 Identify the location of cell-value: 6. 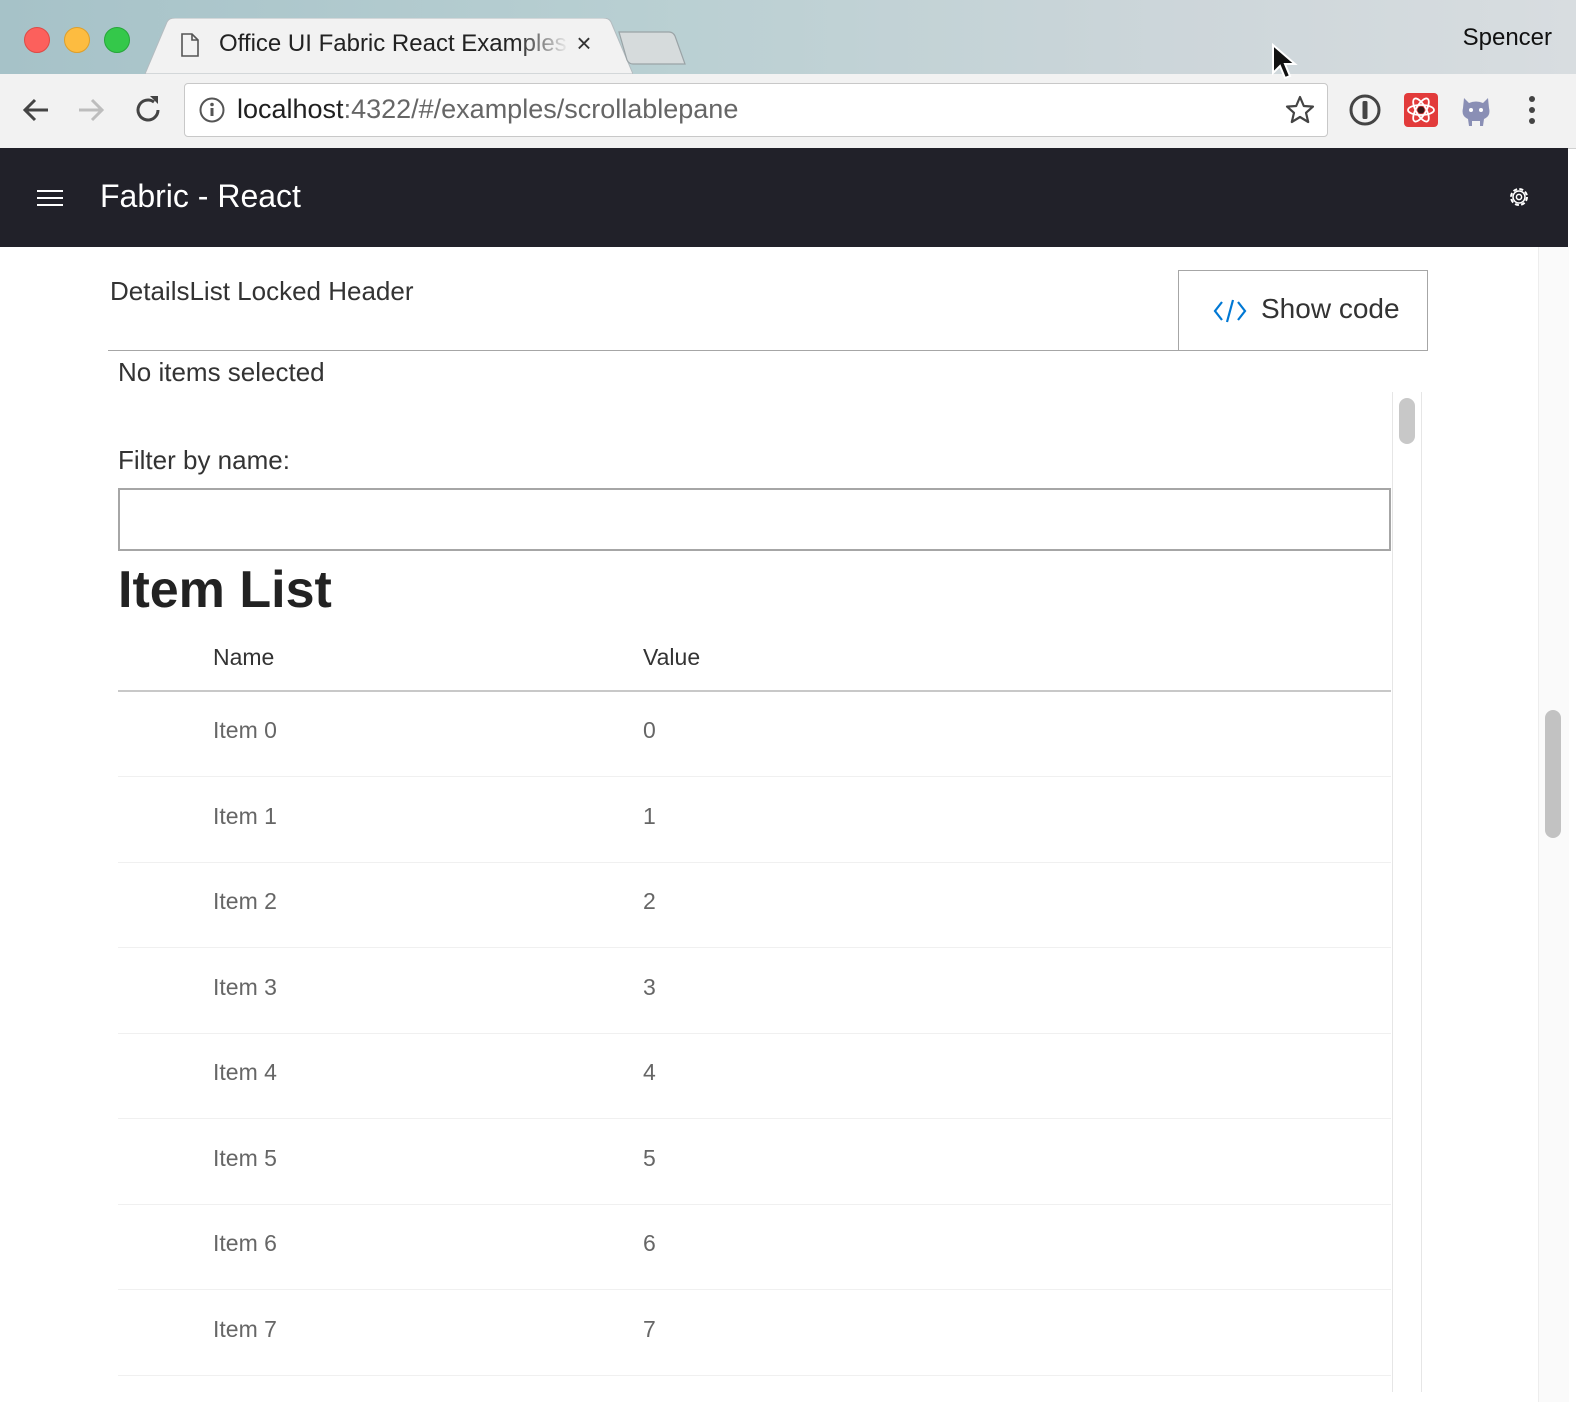
(649, 1243).